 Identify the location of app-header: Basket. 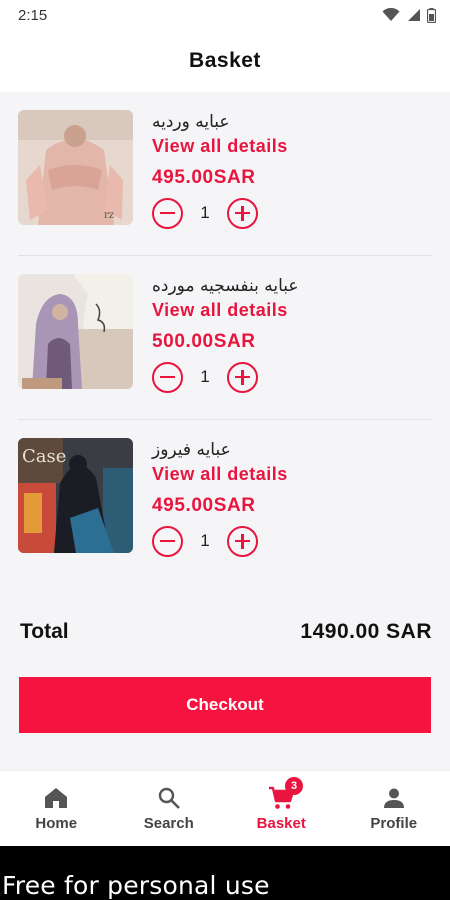
(225, 61).